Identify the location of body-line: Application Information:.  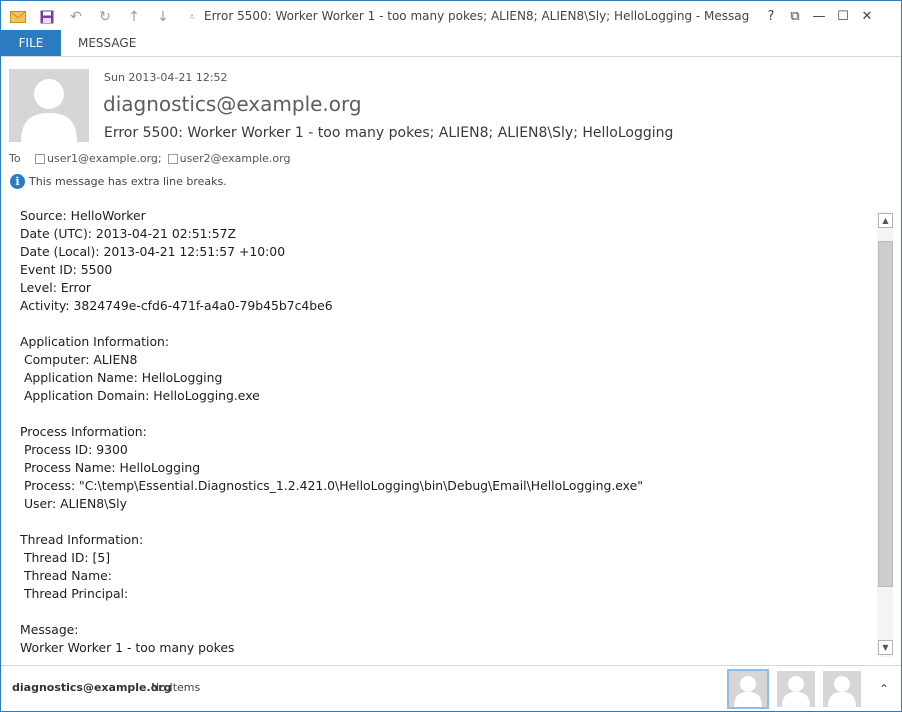
(95, 341).